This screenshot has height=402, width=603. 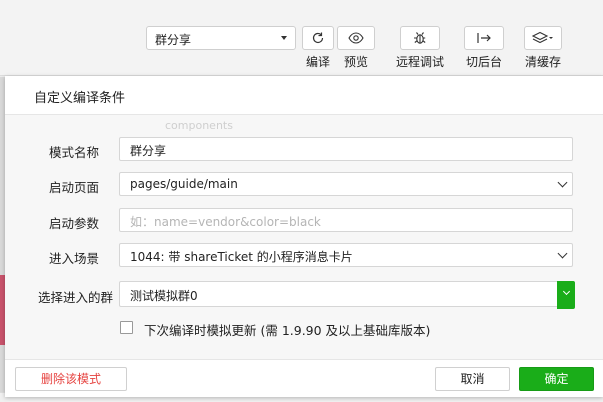 I want to click on preview-label: 预览, so click(x=355, y=62).